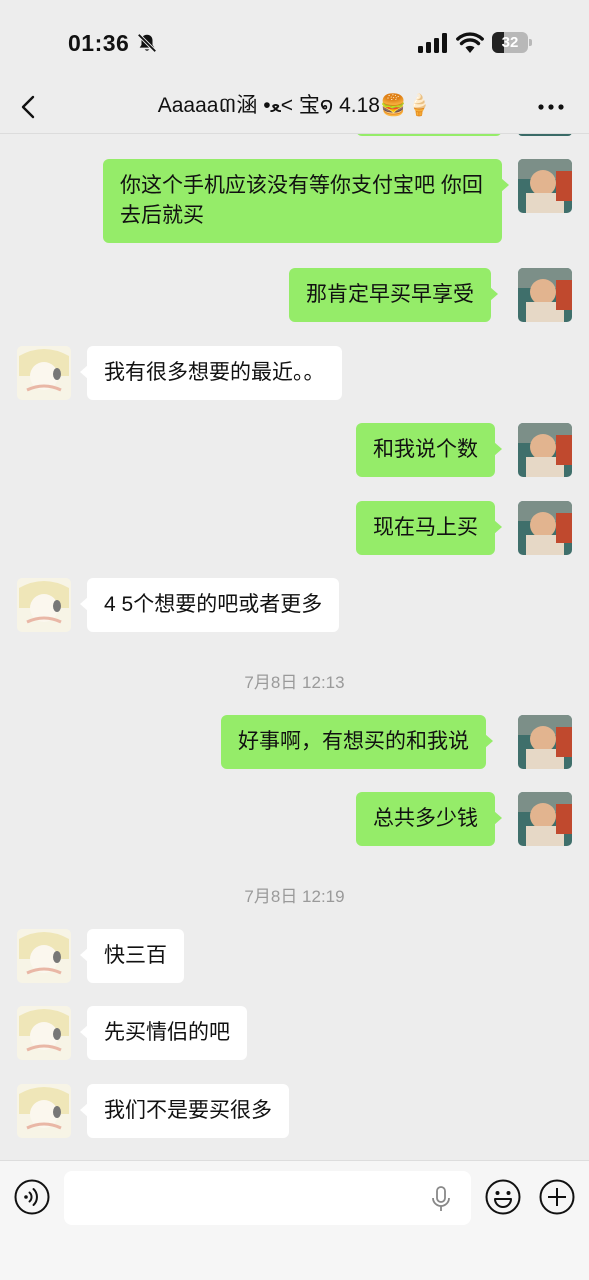 Image resolution: width=589 pixels, height=1280 pixels. I want to click on message-bubble-contact: 先买情侣的吧, so click(163, 1033).